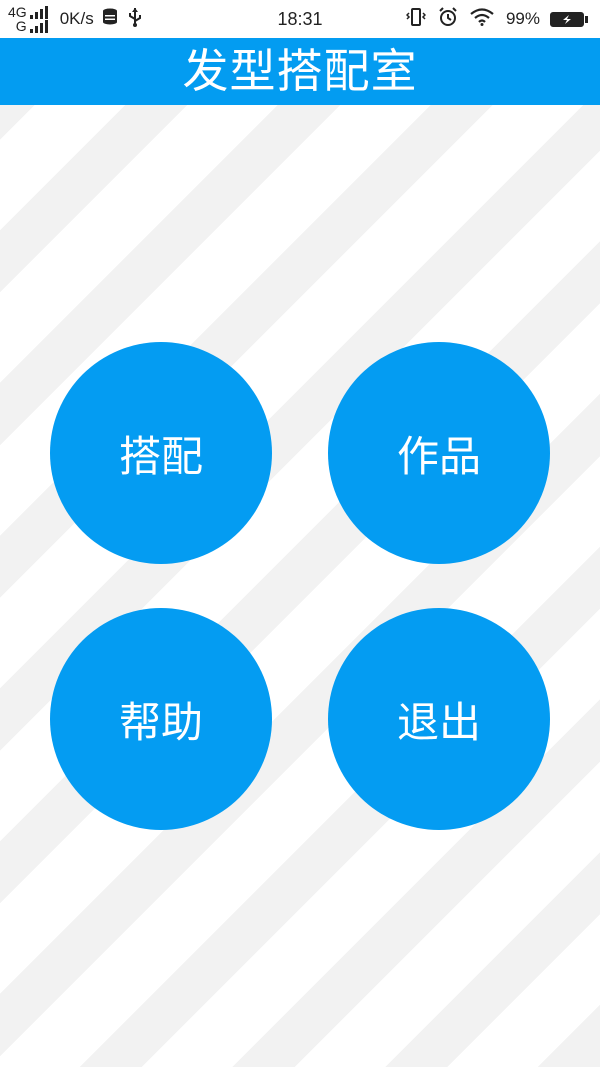 This screenshot has width=600, height=1067. Describe the element at coordinates (76, 18) in the screenshot. I see `network-speed: 0K/s` at that location.